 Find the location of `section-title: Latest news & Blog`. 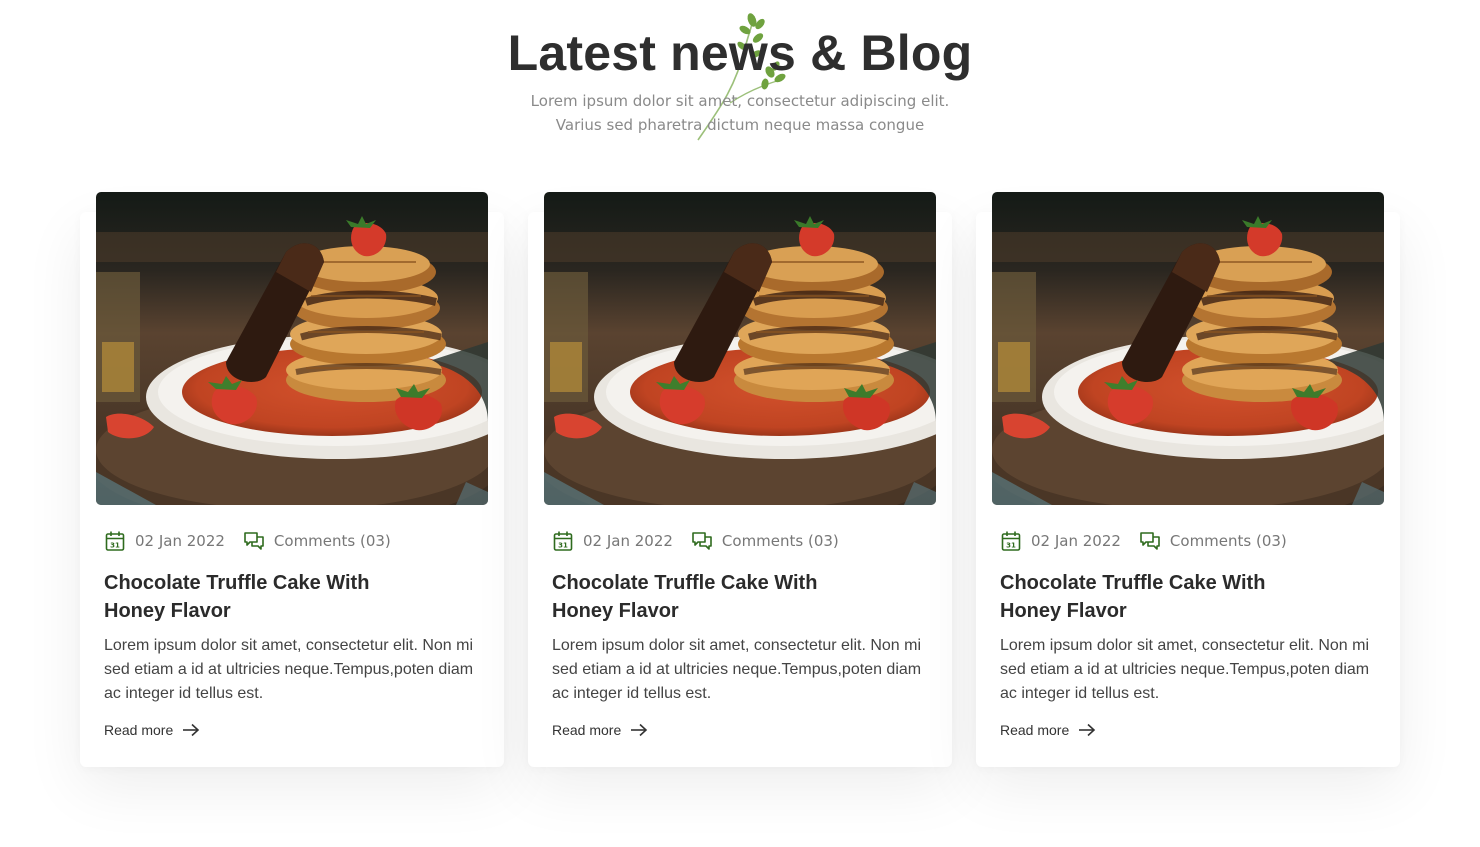

section-title: Latest news & Blog is located at coordinates (740, 53).